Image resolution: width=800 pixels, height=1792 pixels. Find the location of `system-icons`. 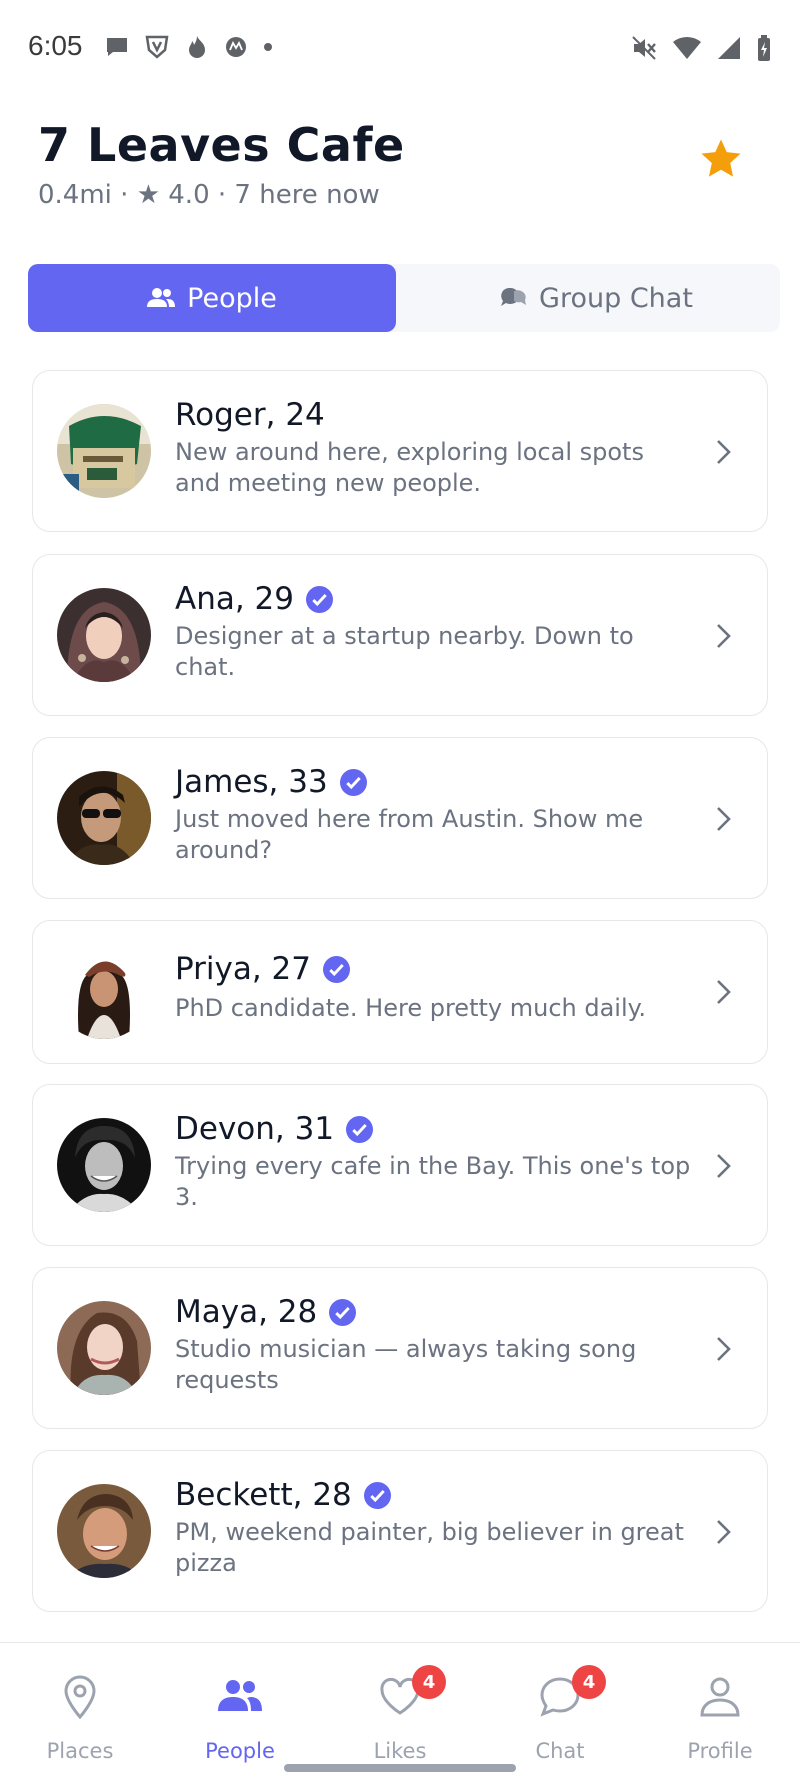

system-icons is located at coordinates (701, 48).